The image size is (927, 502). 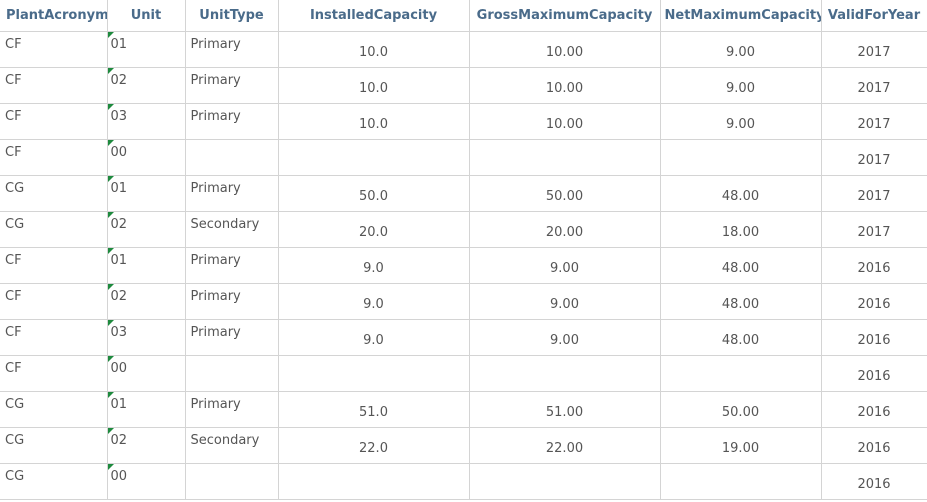 I want to click on header-net-maximum-capacity: NetMaximumCapacity, so click(x=741, y=16).